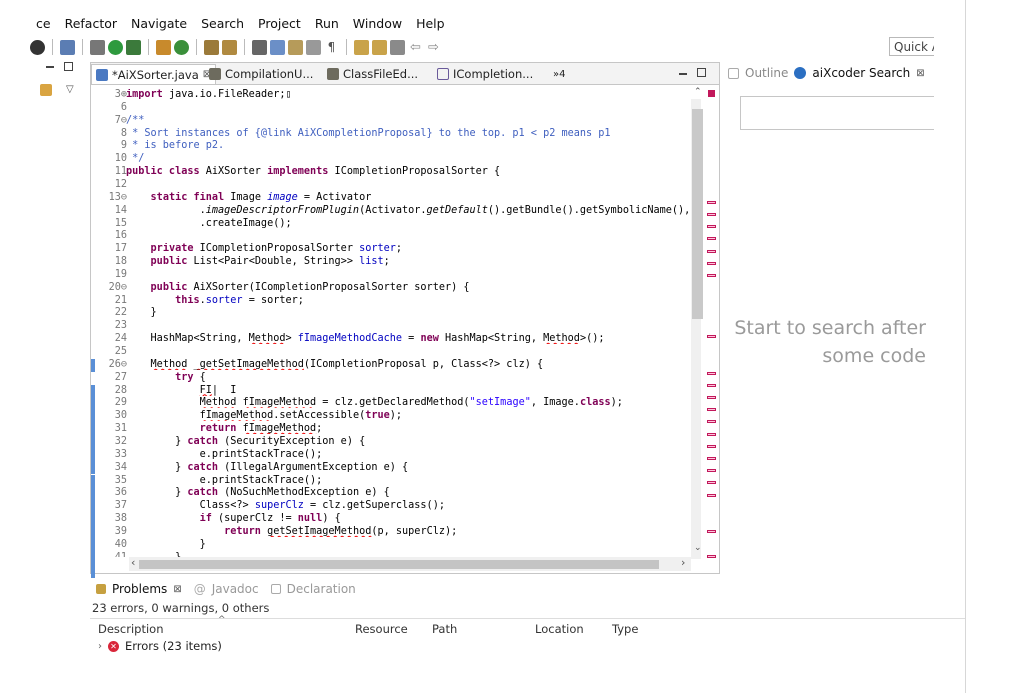 This screenshot has height=693, width=1024. Describe the element at coordinates (411, 518) in the screenshot. I see `code-line: if (superClz != null) {` at that location.